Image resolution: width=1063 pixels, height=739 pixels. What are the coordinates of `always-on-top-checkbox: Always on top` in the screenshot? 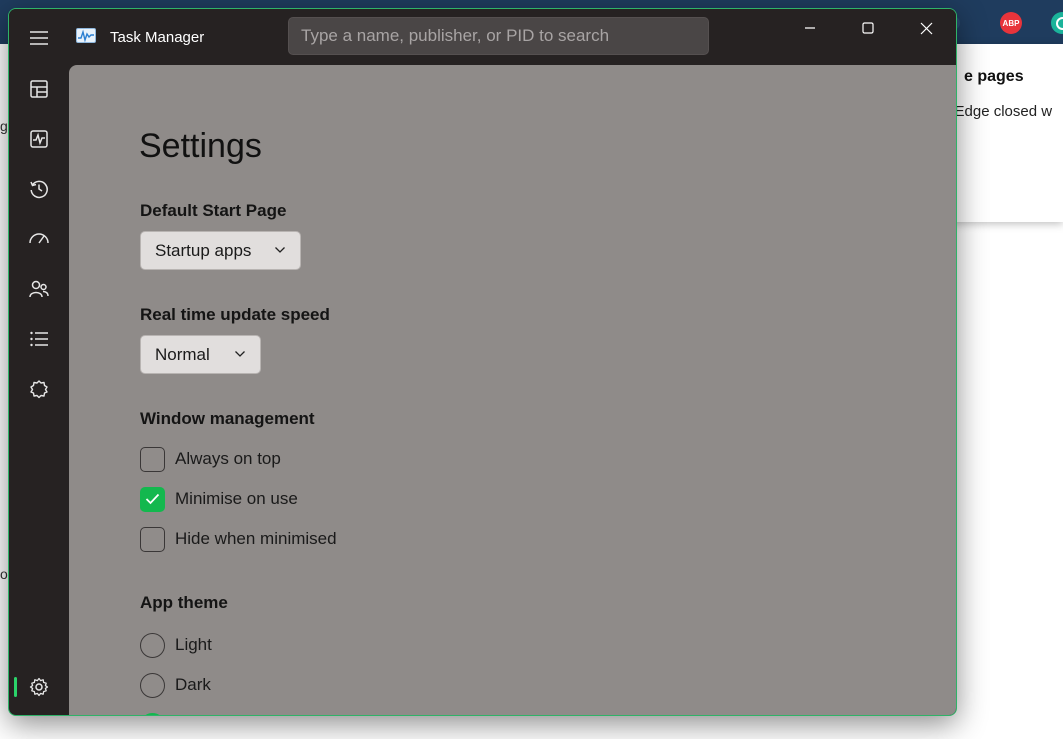 It's located at (210, 459).